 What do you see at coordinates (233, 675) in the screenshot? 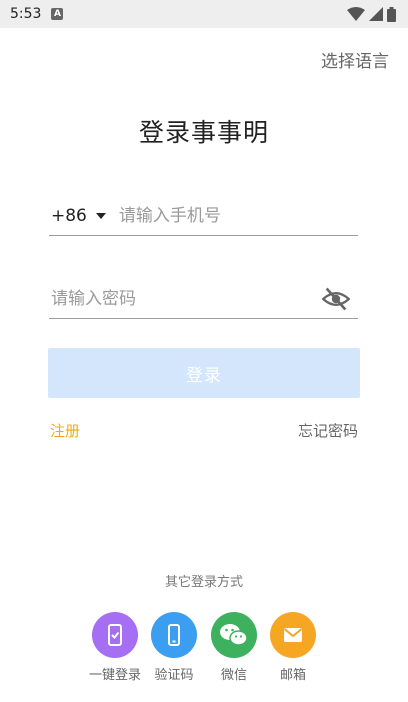
I see `option-label: 微信` at bounding box center [233, 675].